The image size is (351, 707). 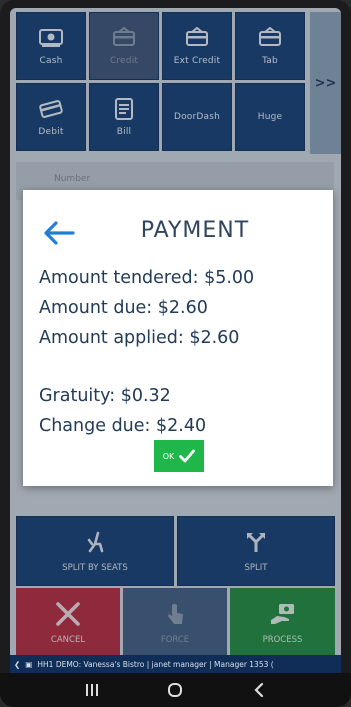 I want to click on ok-button: OK, so click(x=179, y=456).